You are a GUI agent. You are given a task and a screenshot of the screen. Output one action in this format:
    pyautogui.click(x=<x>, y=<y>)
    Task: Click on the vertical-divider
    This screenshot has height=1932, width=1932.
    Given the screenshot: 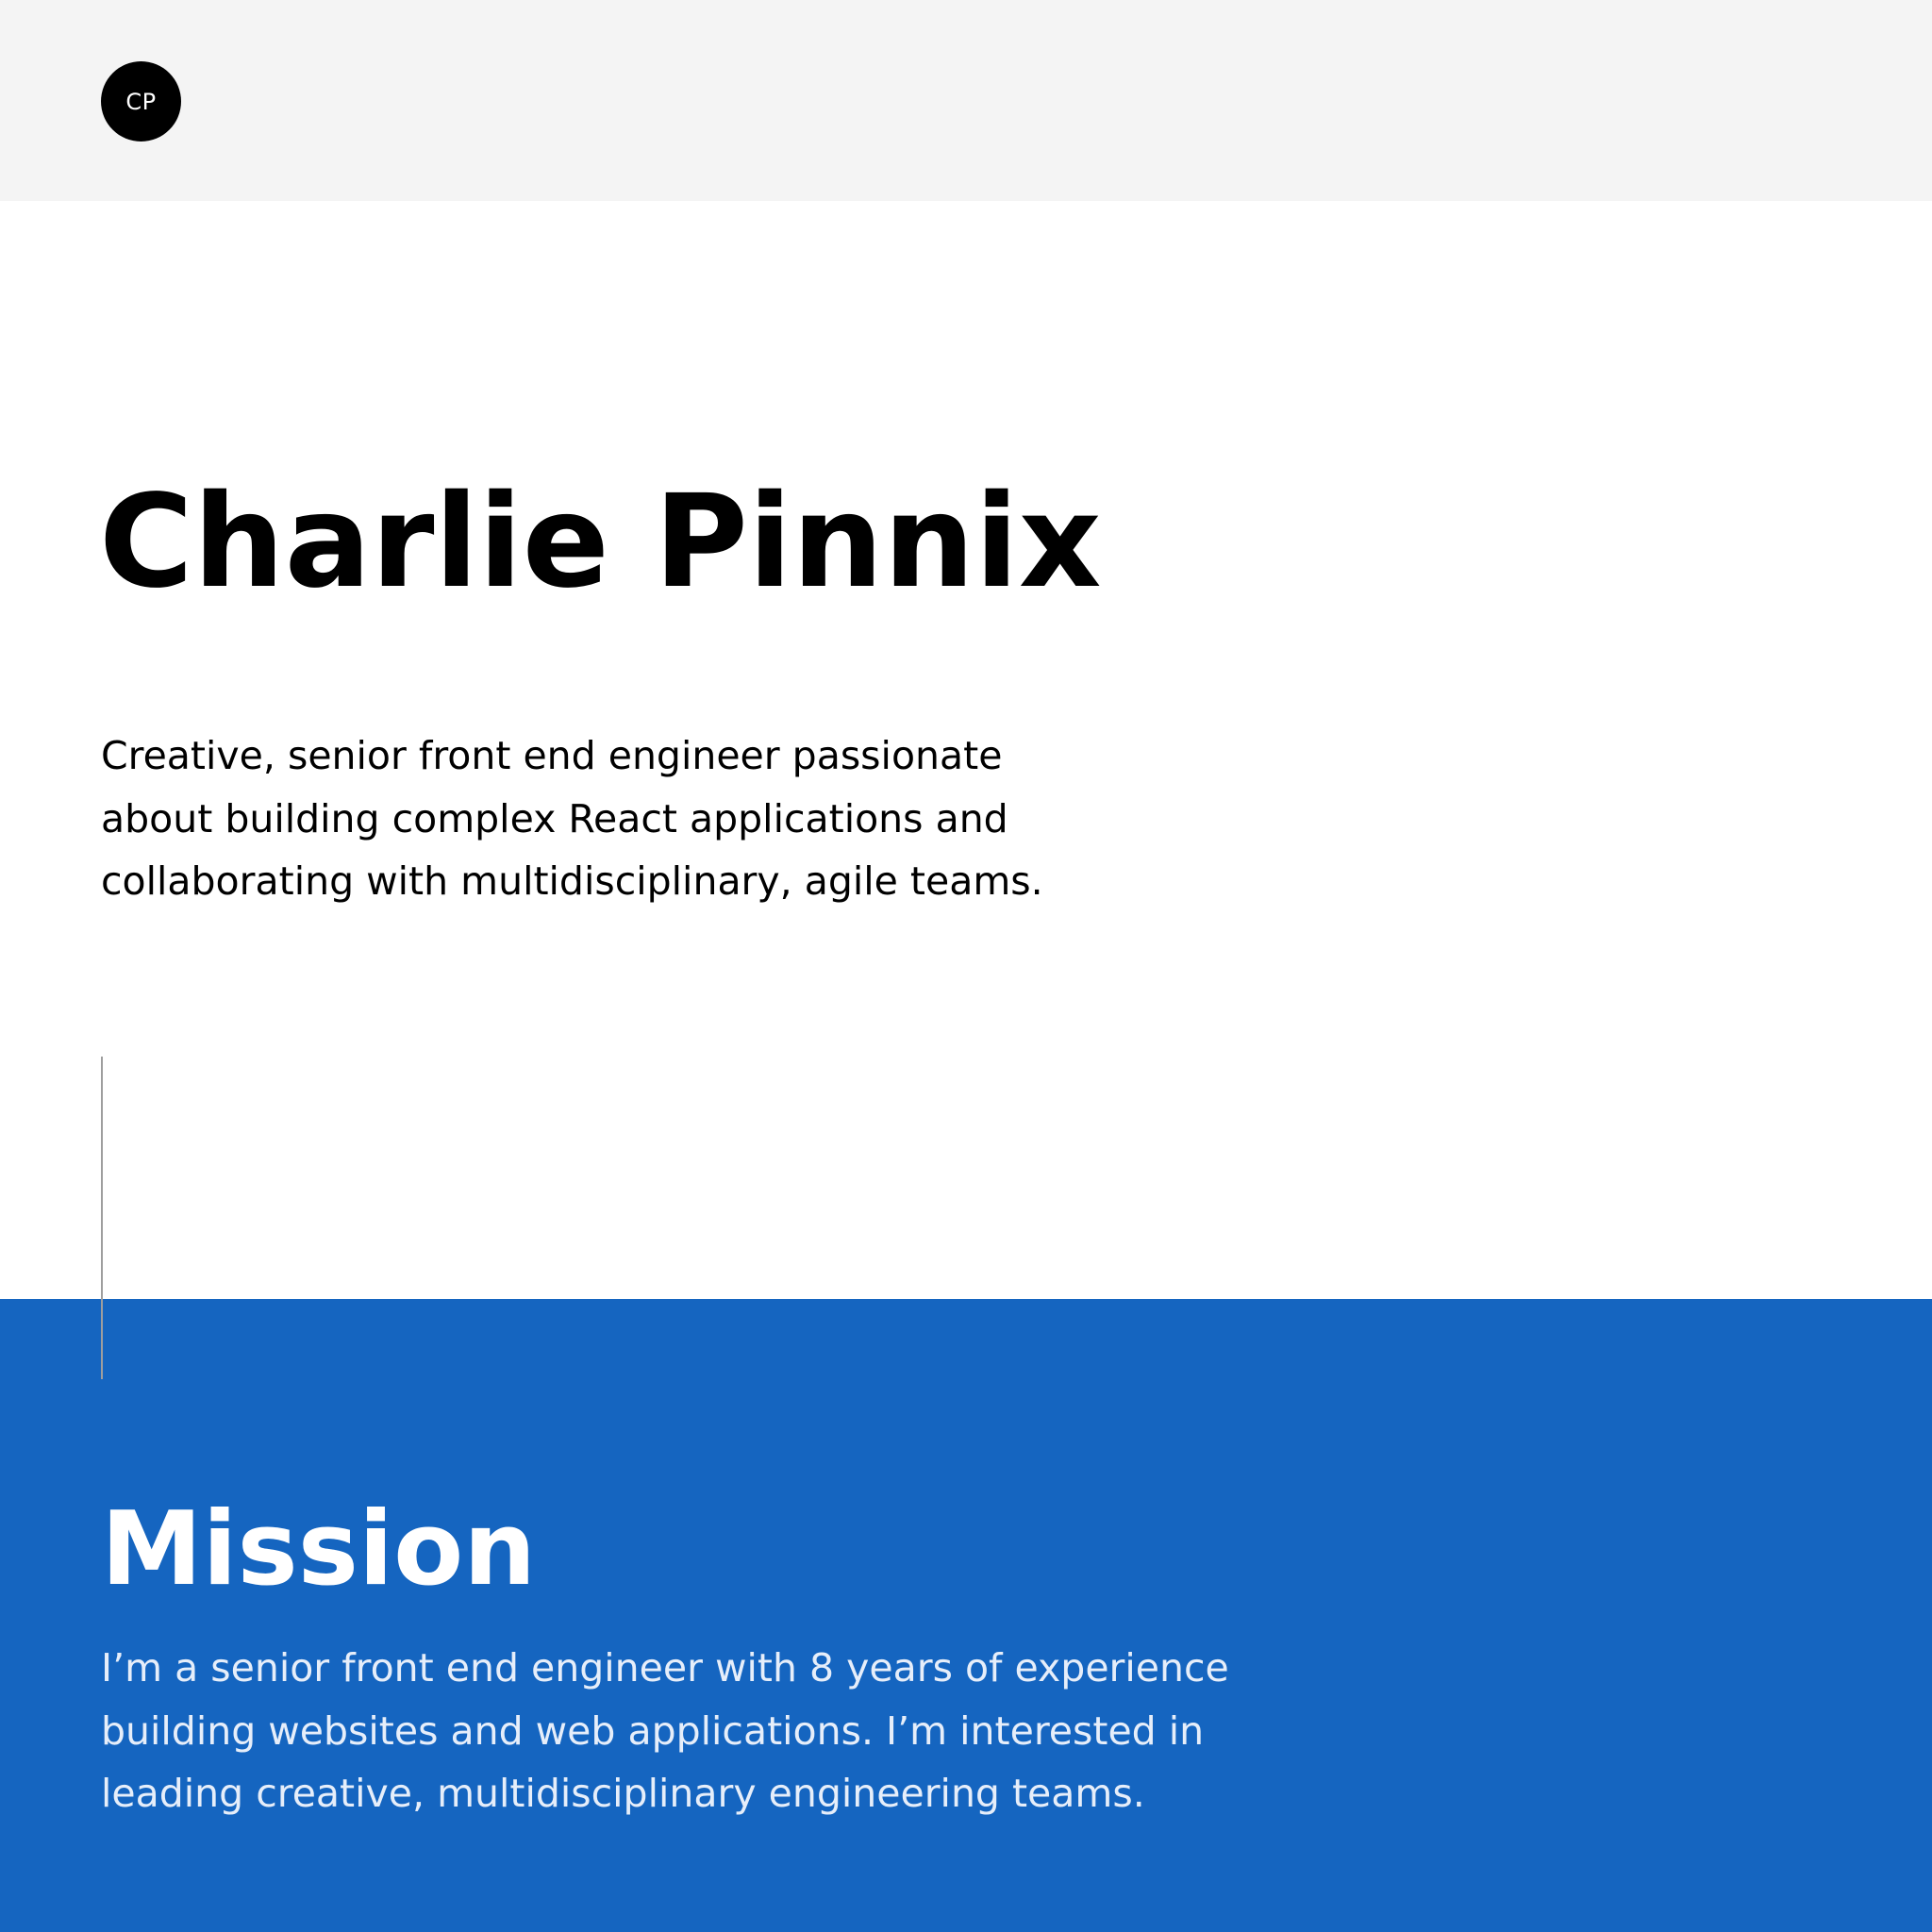 What is the action you would take?
    pyautogui.click(x=102, y=1218)
    